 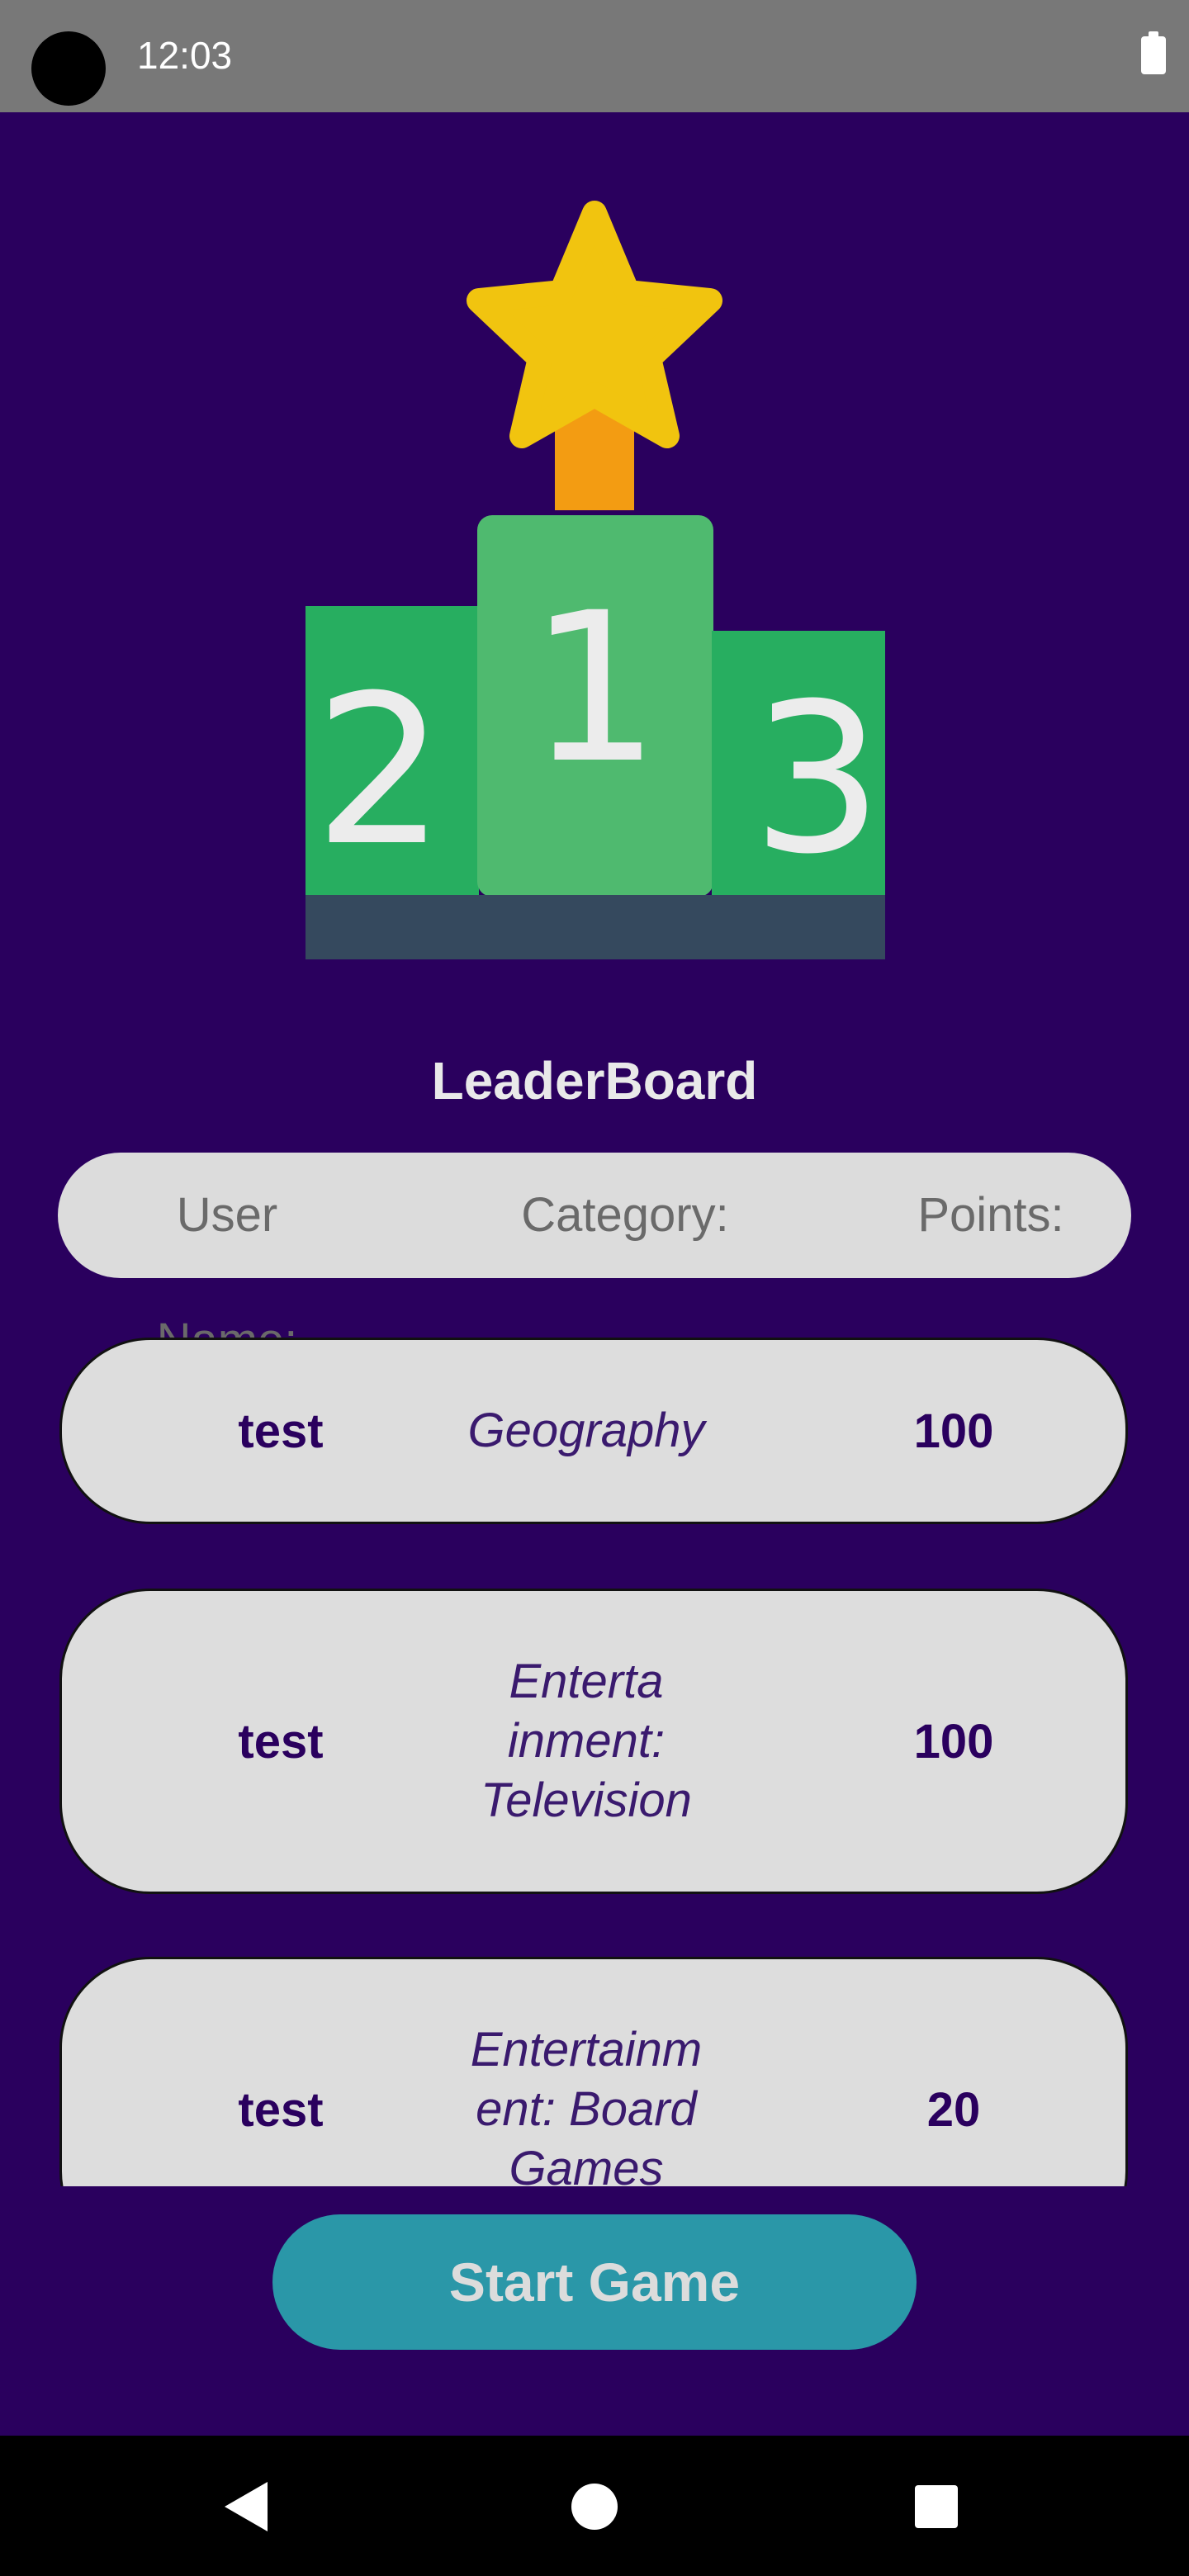 What do you see at coordinates (586, 1741) in the screenshot?
I see `row-category: Enterta inment: Television` at bounding box center [586, 1741].